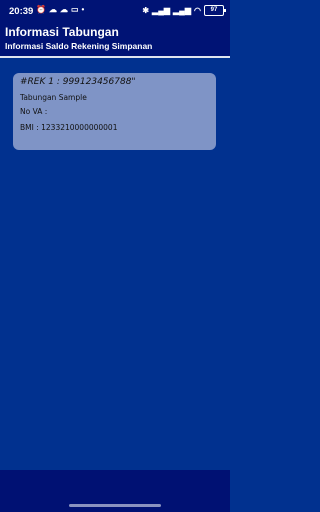 This screenshot has height=512, width=320. What do you see at coordinates (215, 10) in the screenshot?
I see `battery-icon: 97` at bounding box center [215, 10].